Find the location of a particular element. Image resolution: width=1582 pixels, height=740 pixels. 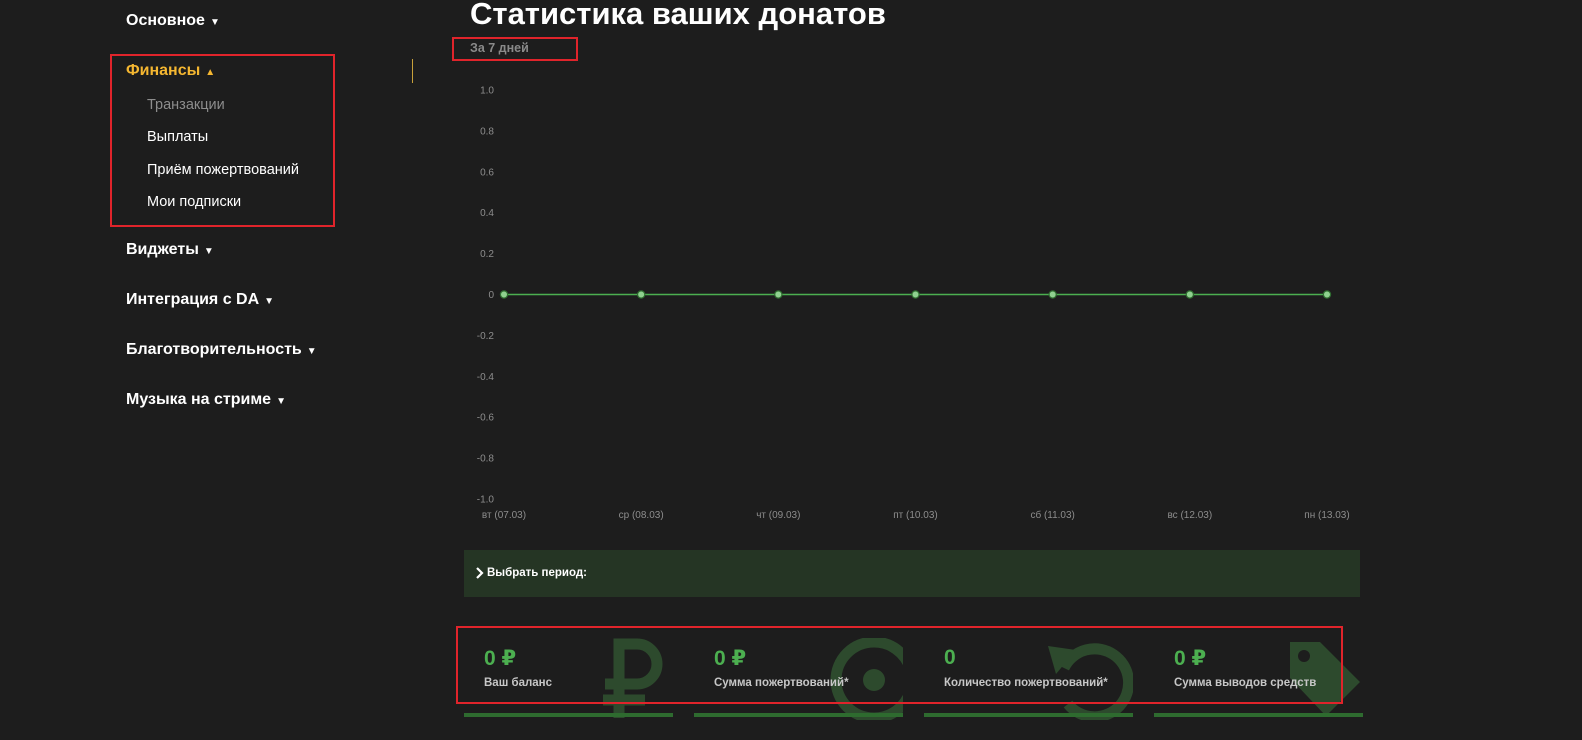

nav-group-finance: Финансы ▲ is located at coordinates (170, 71).